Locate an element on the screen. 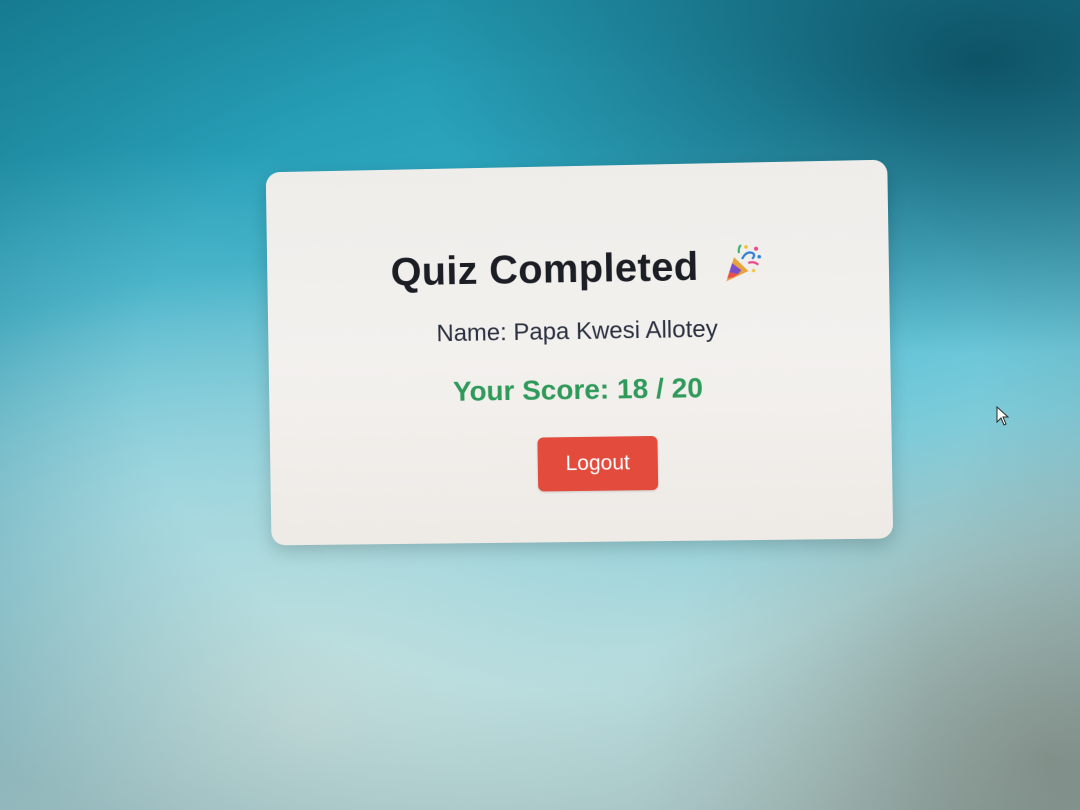 Image resolution: width=1080 pixels, height=810 pixels. title-text: Quiz Completed is located at coordinates (544, 269).